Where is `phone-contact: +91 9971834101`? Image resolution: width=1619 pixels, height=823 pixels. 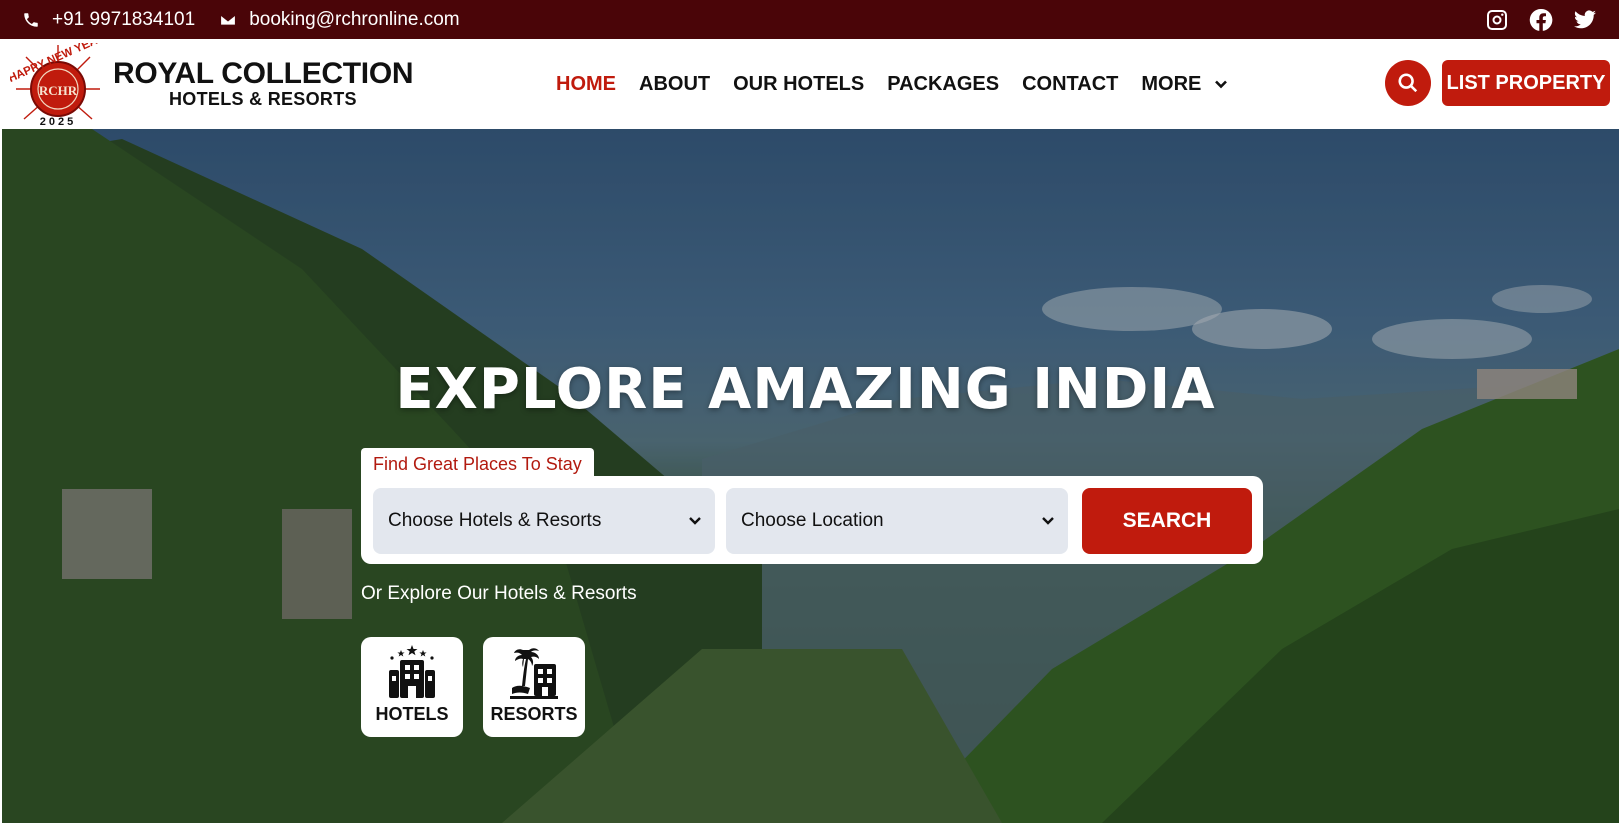 phone-contact: +91 9971834101 is located at coordinates (108, 20).